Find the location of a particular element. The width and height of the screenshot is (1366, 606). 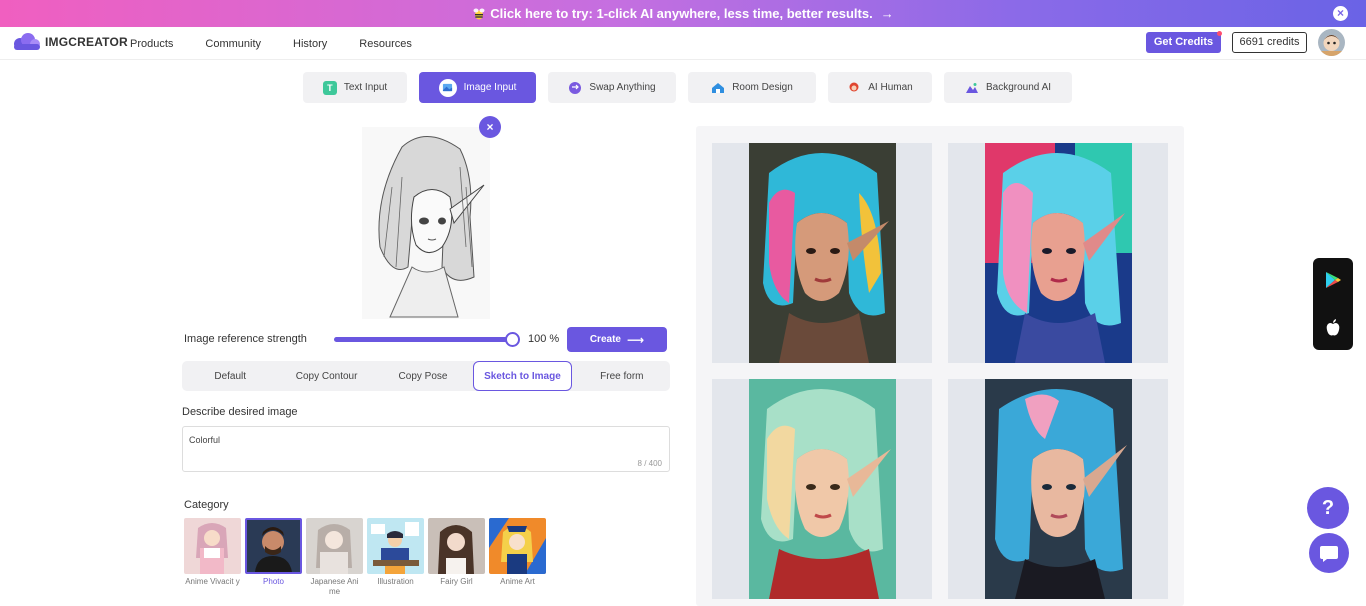

mode-sketch-to-image: Sketch to Image is located at coordinates (522, 376).